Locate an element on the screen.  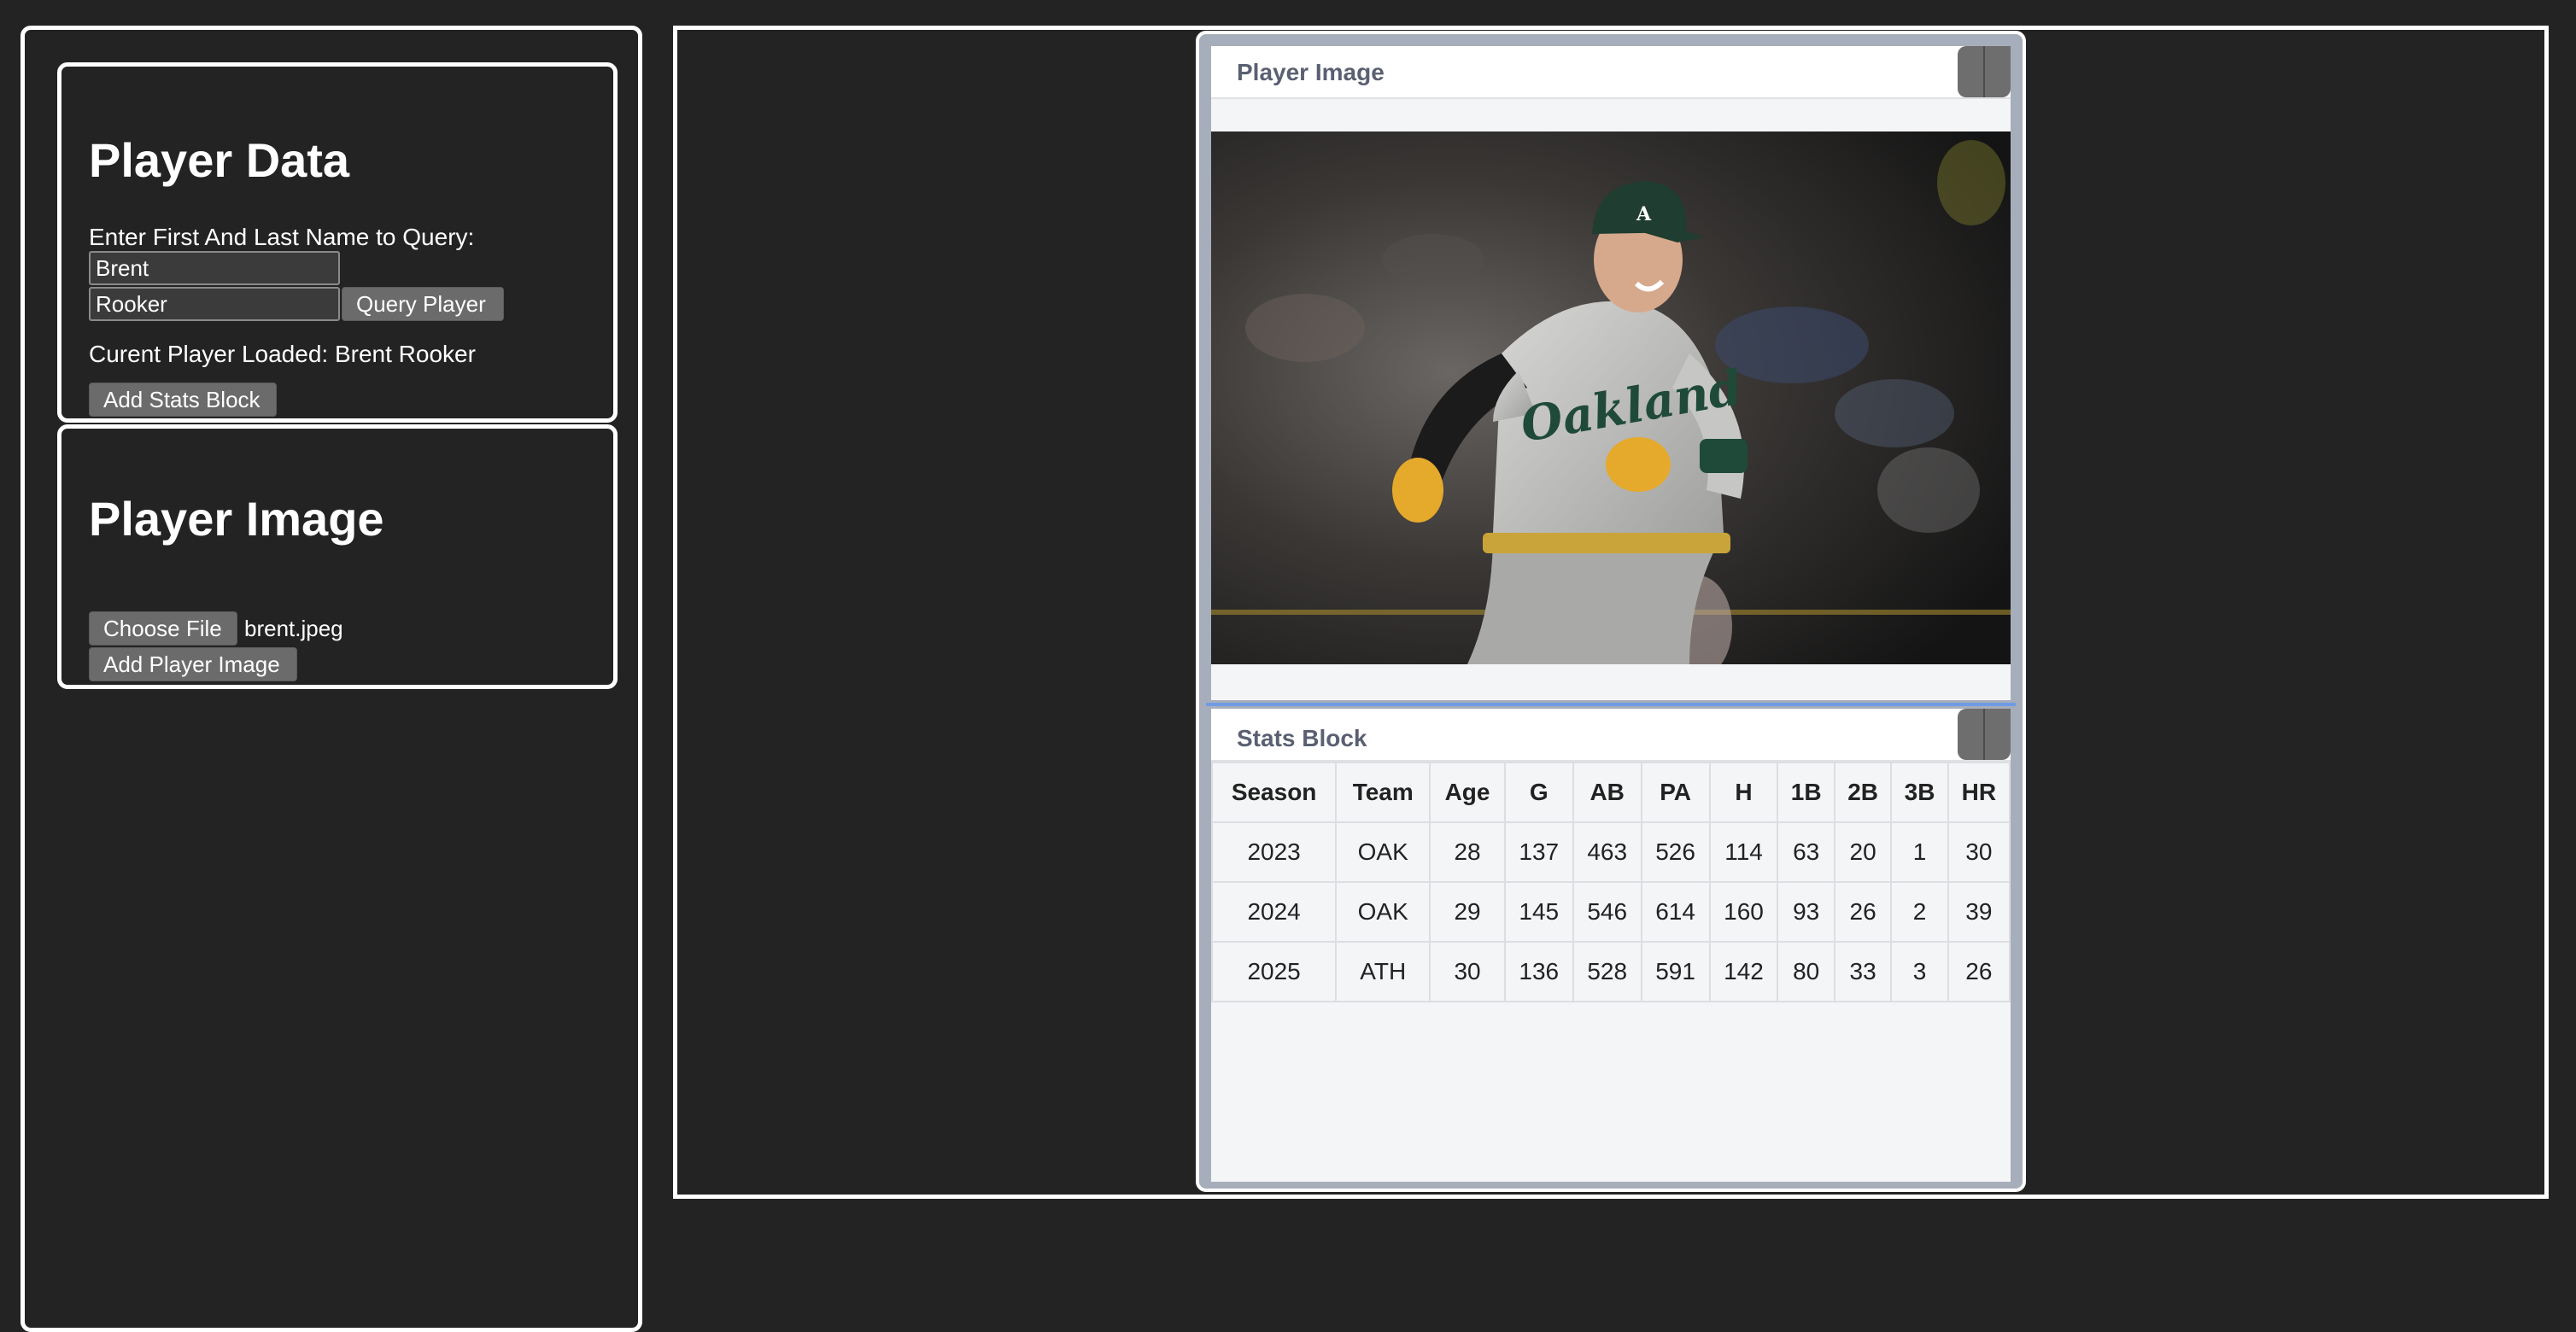
table-cell: 20 is located at coordinates (1863, 852).